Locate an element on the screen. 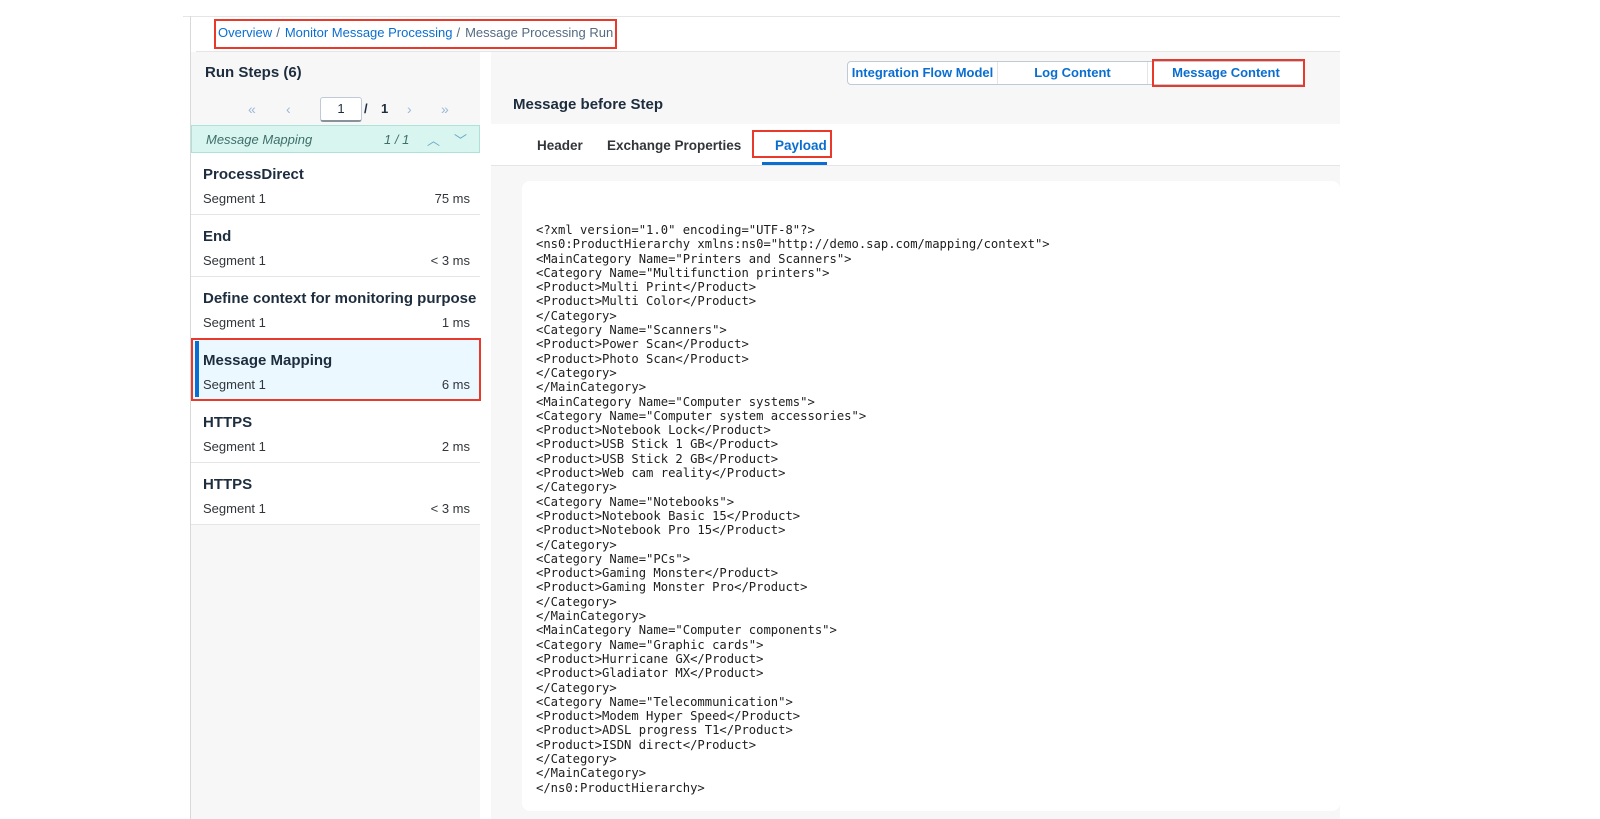 This screenshot has width=1600, height=819. section-title: Message before Step is located at coordinates (588, 104).